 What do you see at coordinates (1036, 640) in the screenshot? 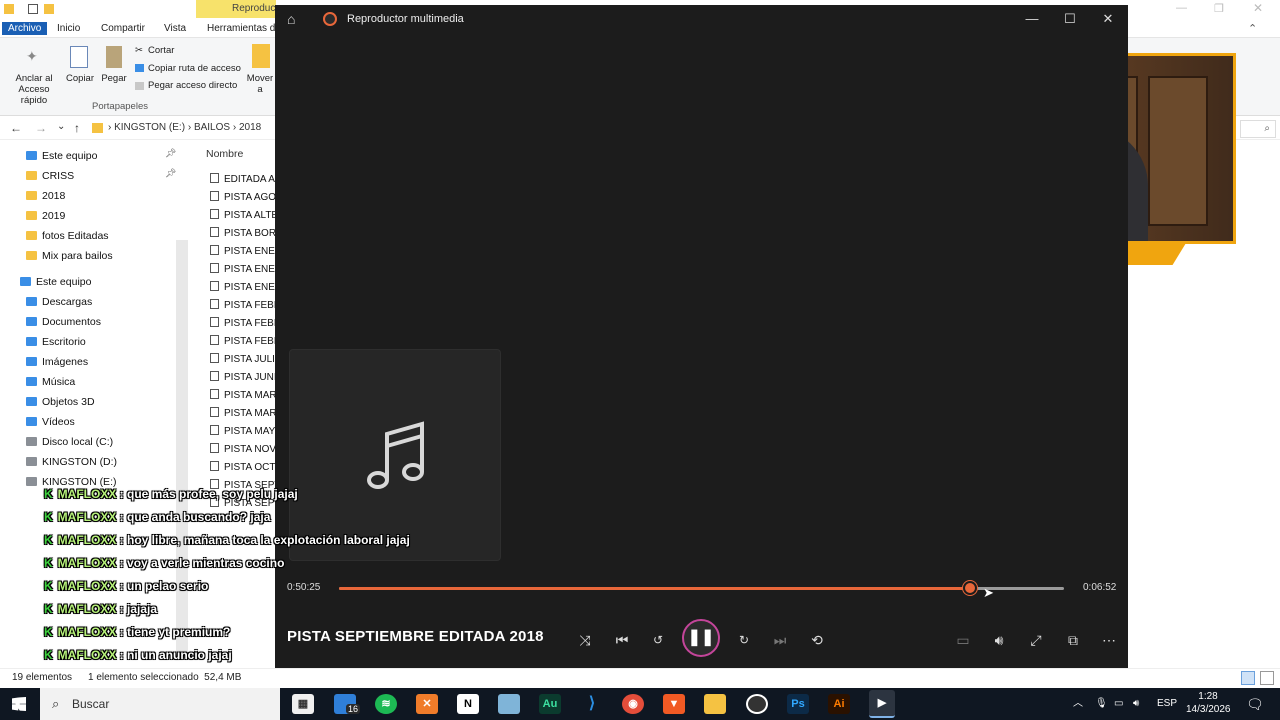
I see `fullscreen-icon: ⤢` at bounding box center [1036, 640].